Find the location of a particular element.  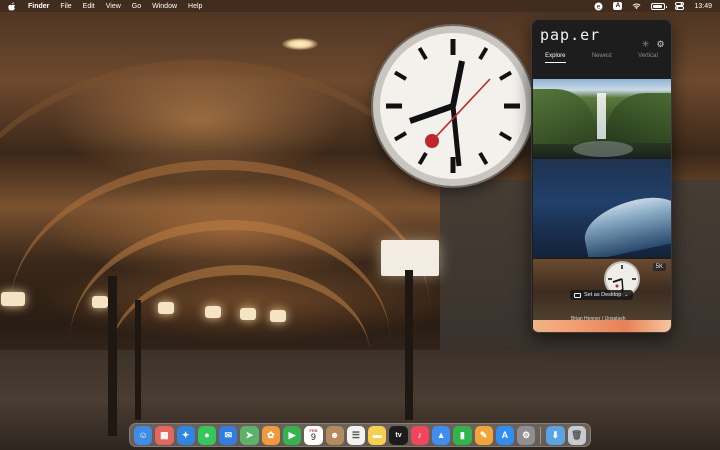

paper-menu-extra-icon: e is located at coordinates (598, 6).